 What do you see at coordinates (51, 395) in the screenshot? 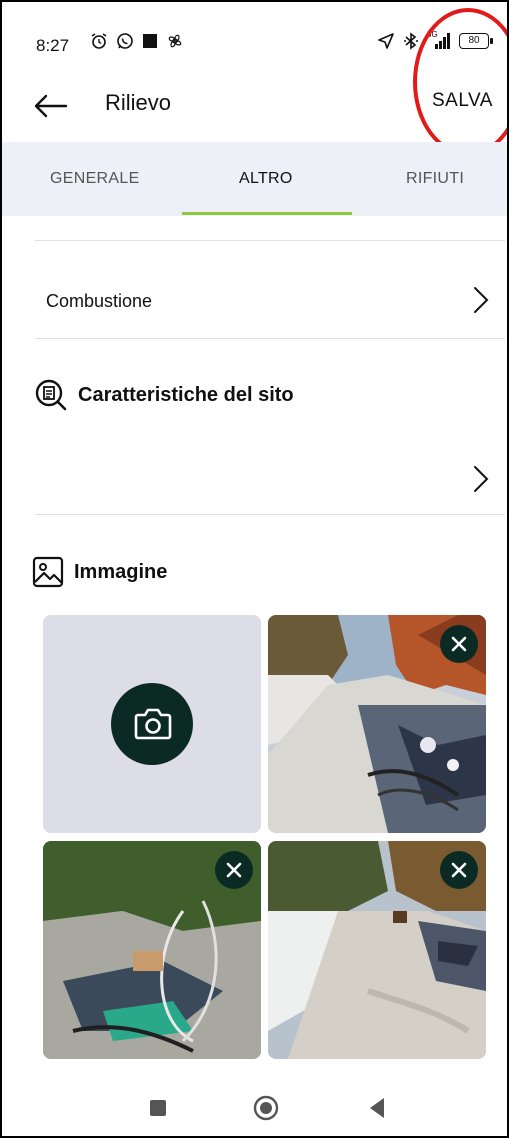
I see `site-search-icon` at bounding box center [51, 395].